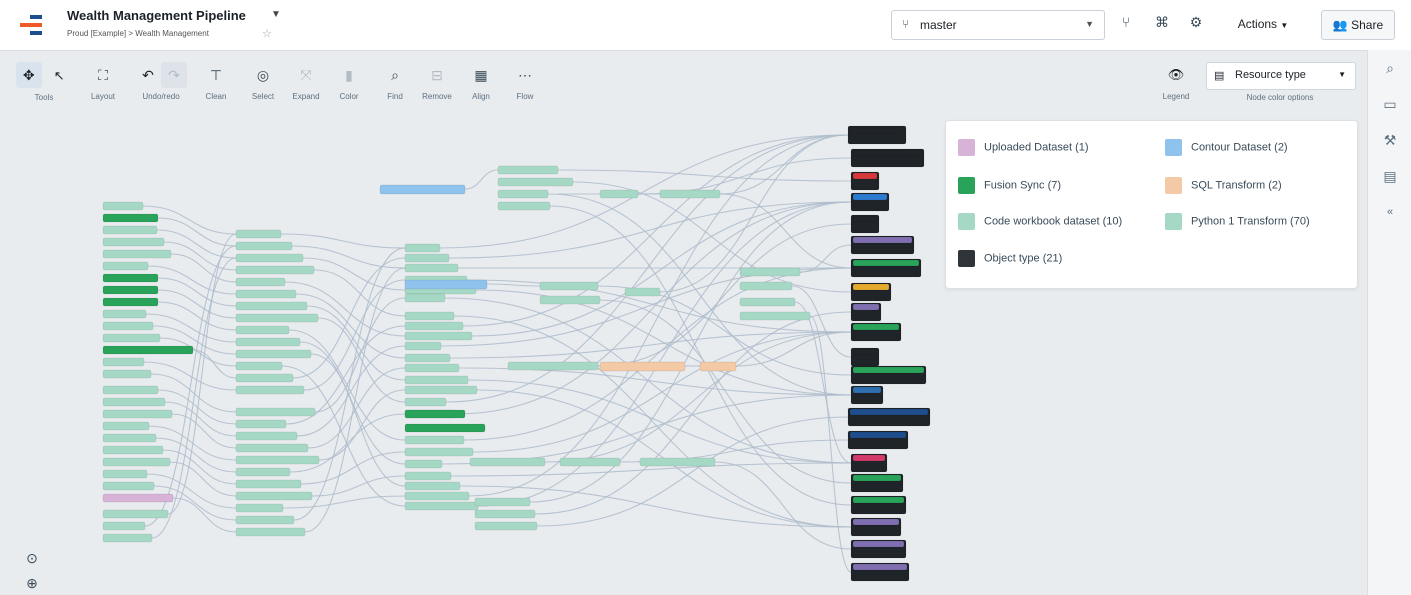  What do you see at coordinates (1390, 176) in the screenshot?
I see `panel-icon: ▤` at bounding box center [1390, 176].